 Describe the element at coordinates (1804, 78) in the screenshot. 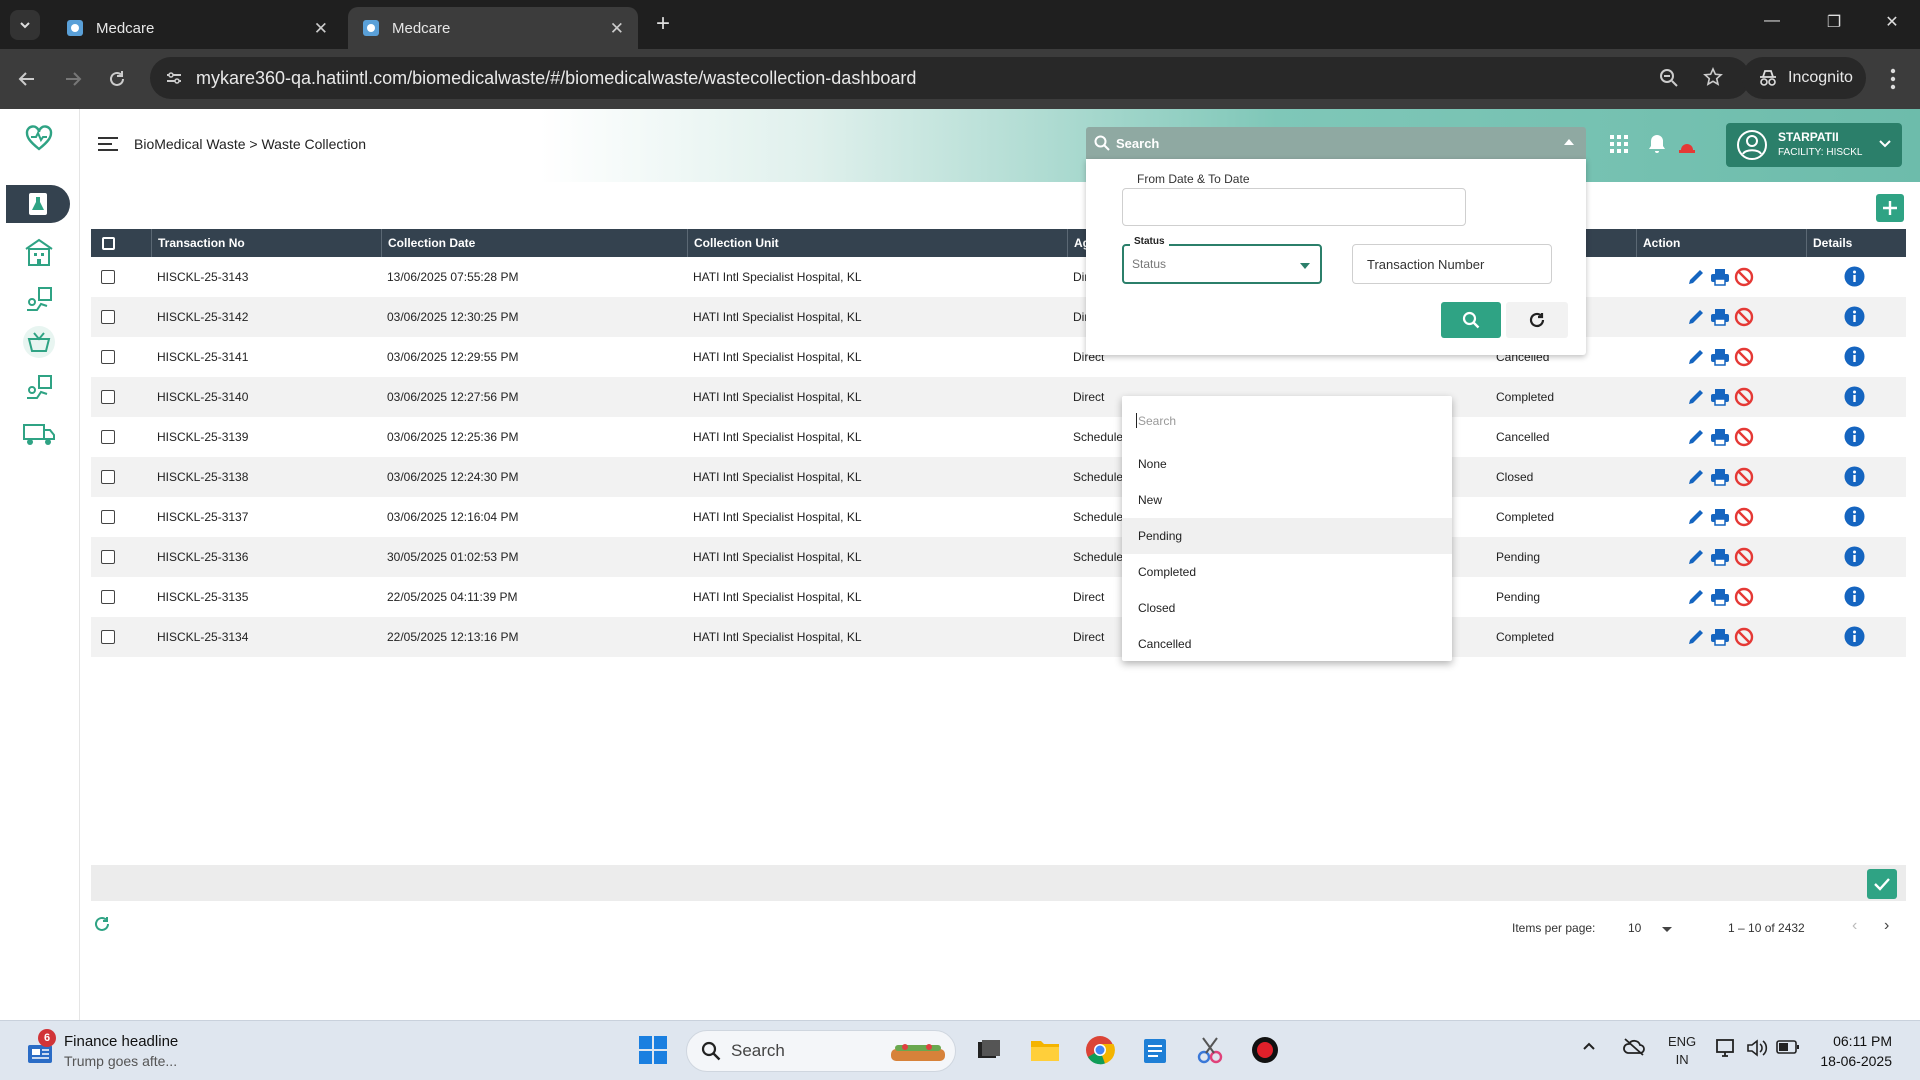

I see `incognito-badge: Incognito` at that location.